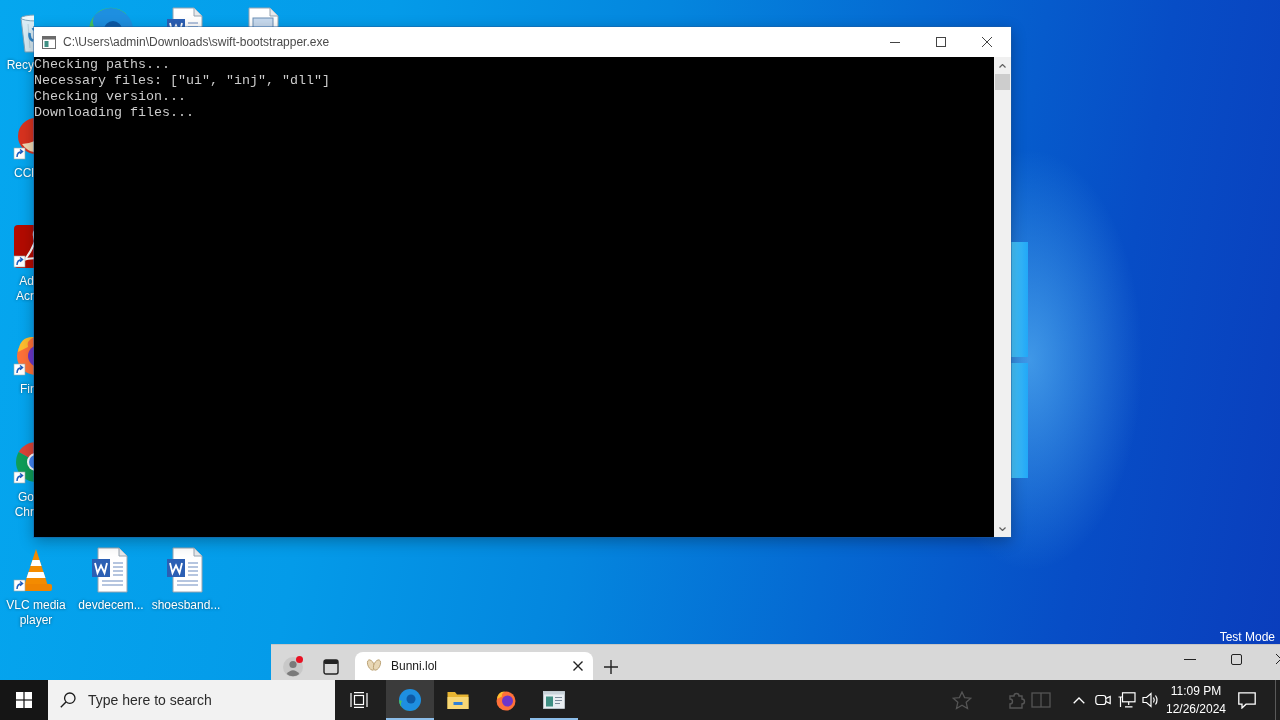  Describe the element at coordinates (27, 389) in the screenshot. I see `icon-label: Fir` at that location.